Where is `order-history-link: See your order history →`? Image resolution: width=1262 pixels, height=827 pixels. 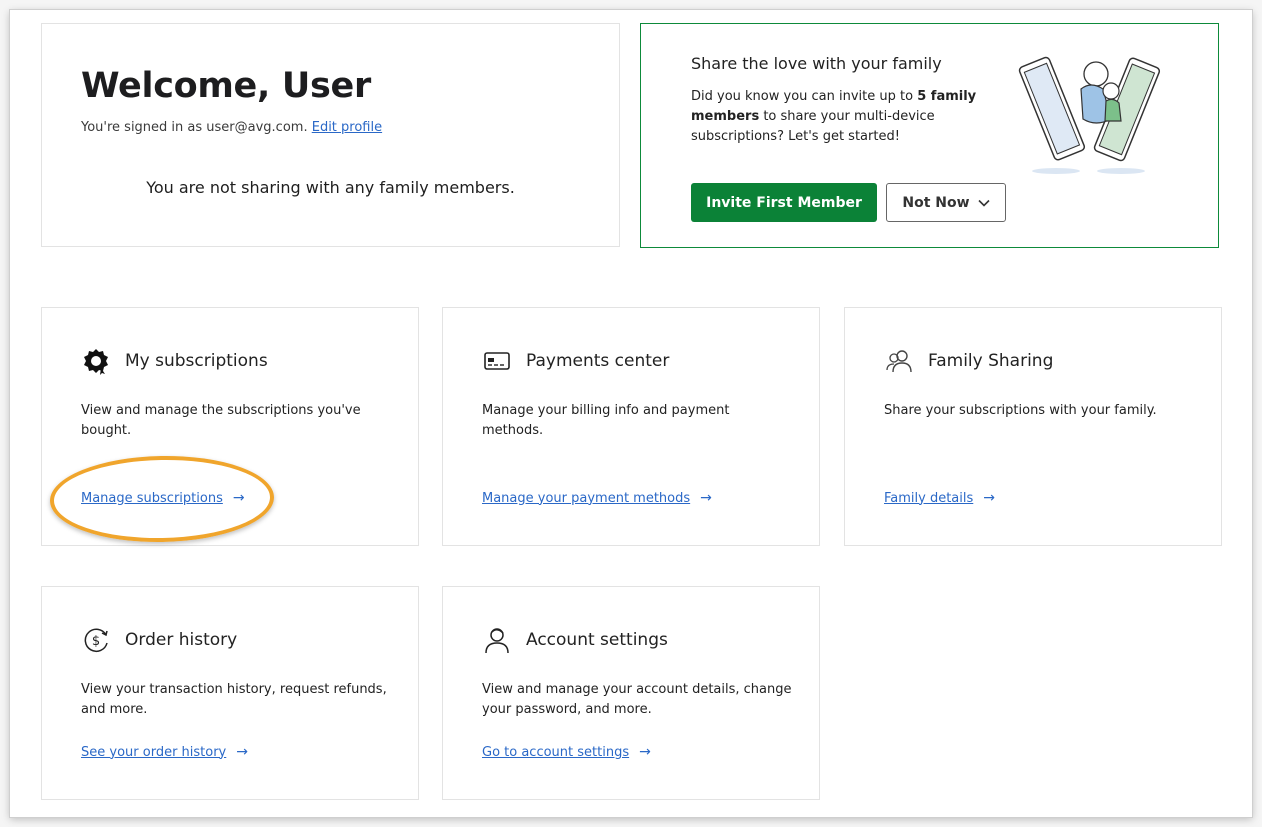
order-history-link: See your order history → is located at coordinates (164, 752).